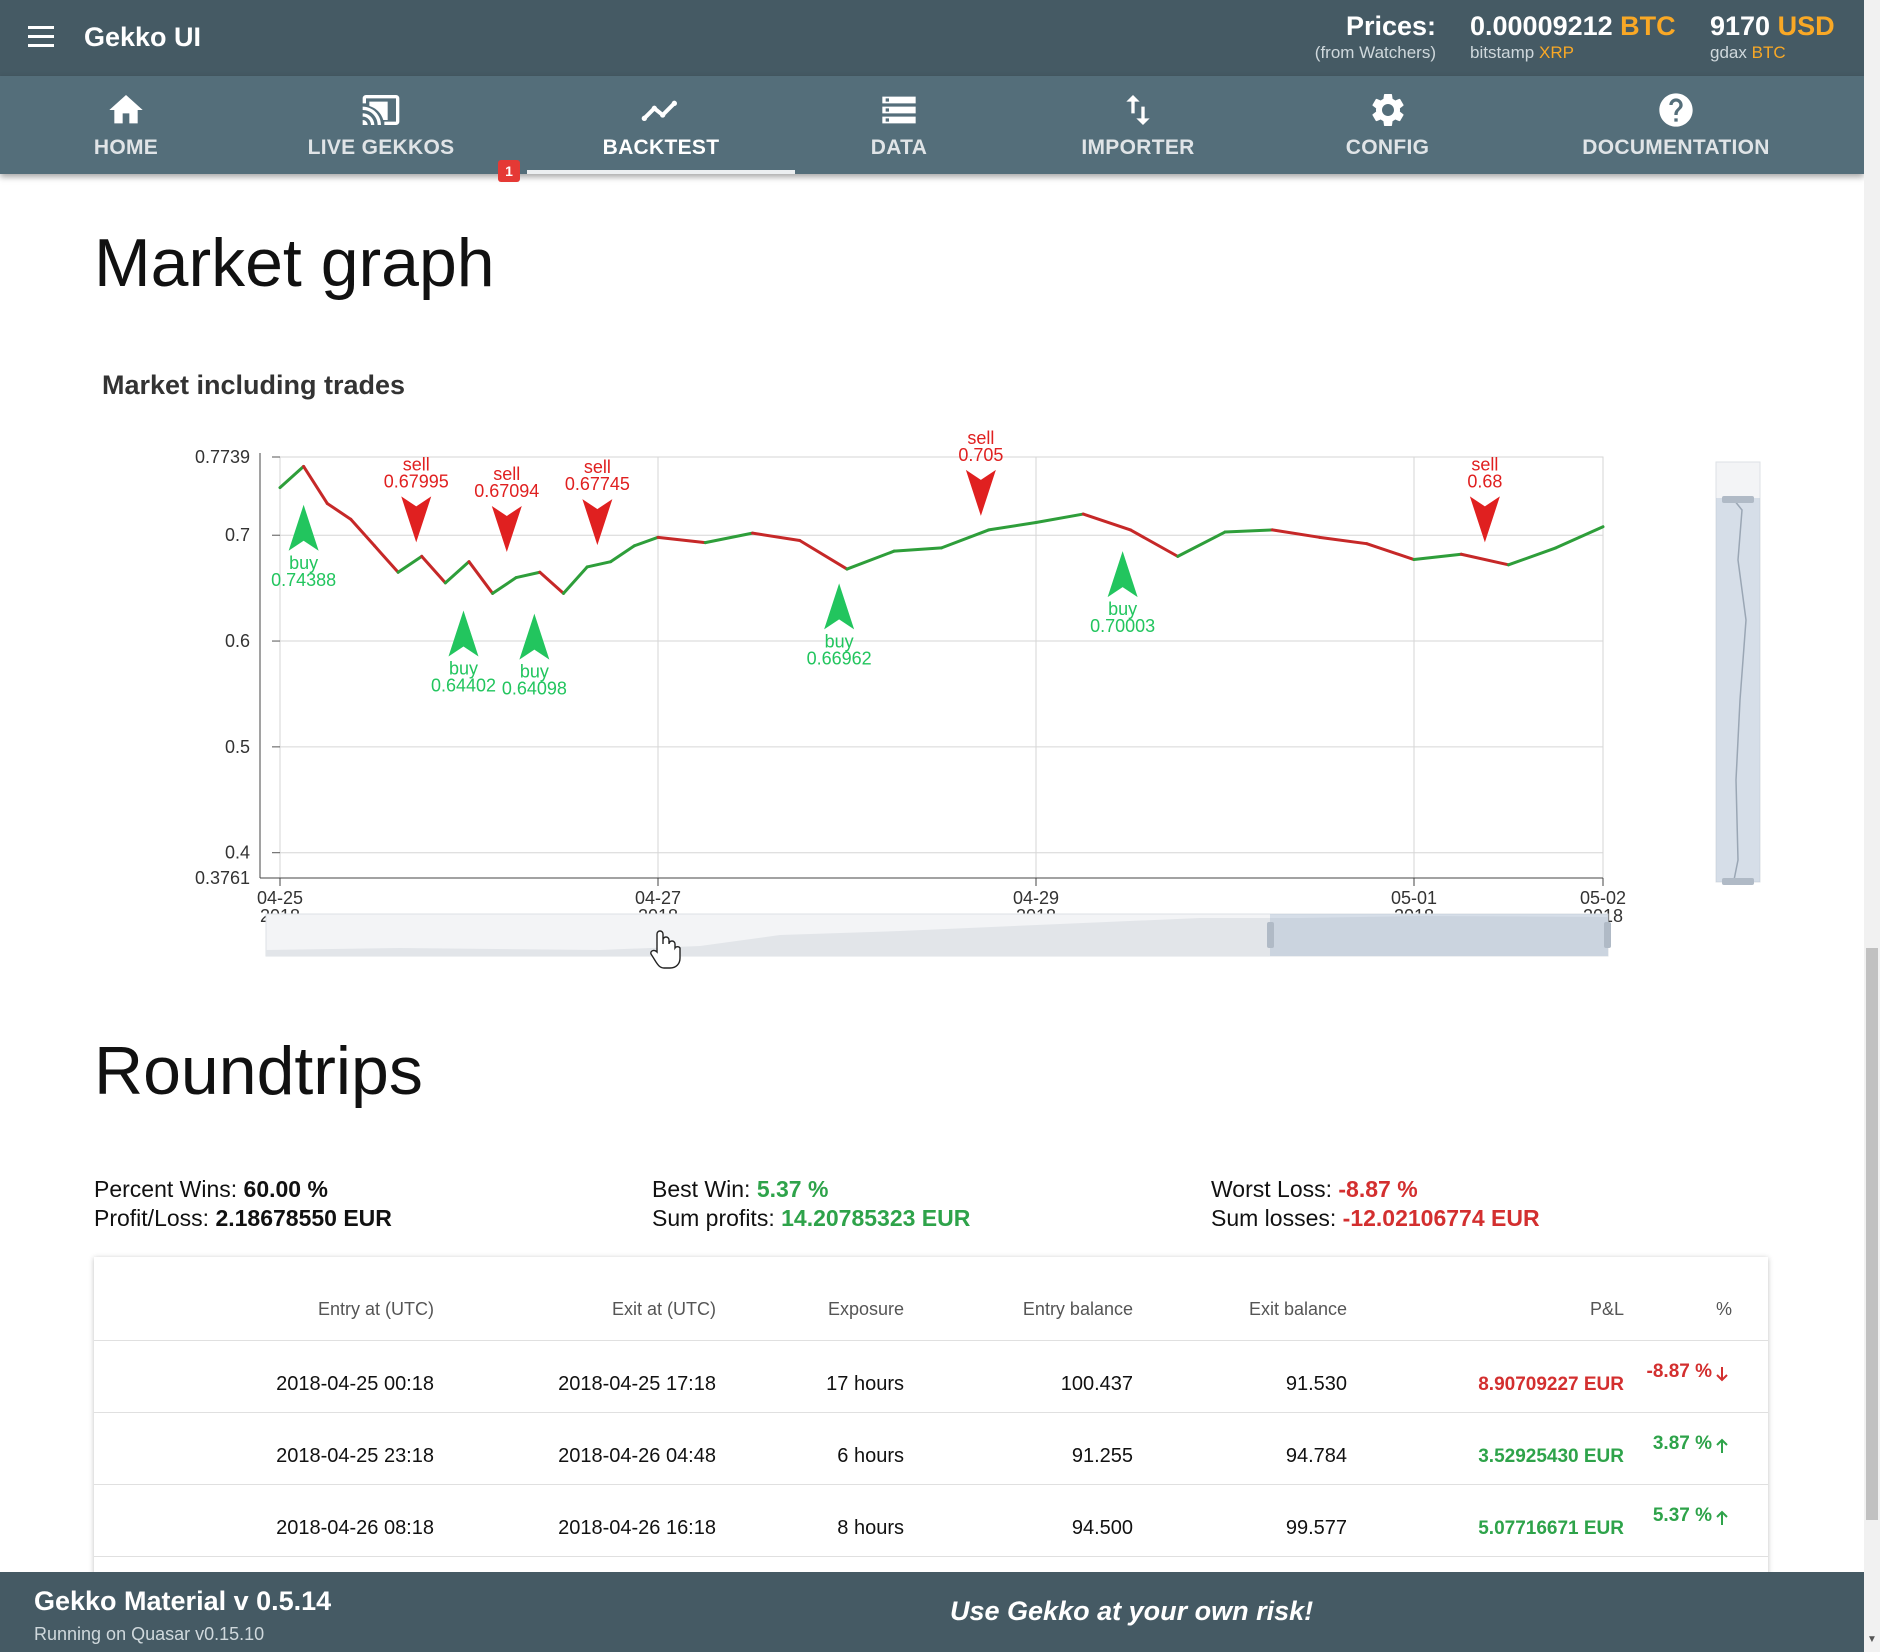 The height and width of the screenshot is (1652, 1880). What do you see at coordinates (1033, 1309) in the screenshot?
I see `column-header: Entry balance` at bounding box center [1033, 1309].